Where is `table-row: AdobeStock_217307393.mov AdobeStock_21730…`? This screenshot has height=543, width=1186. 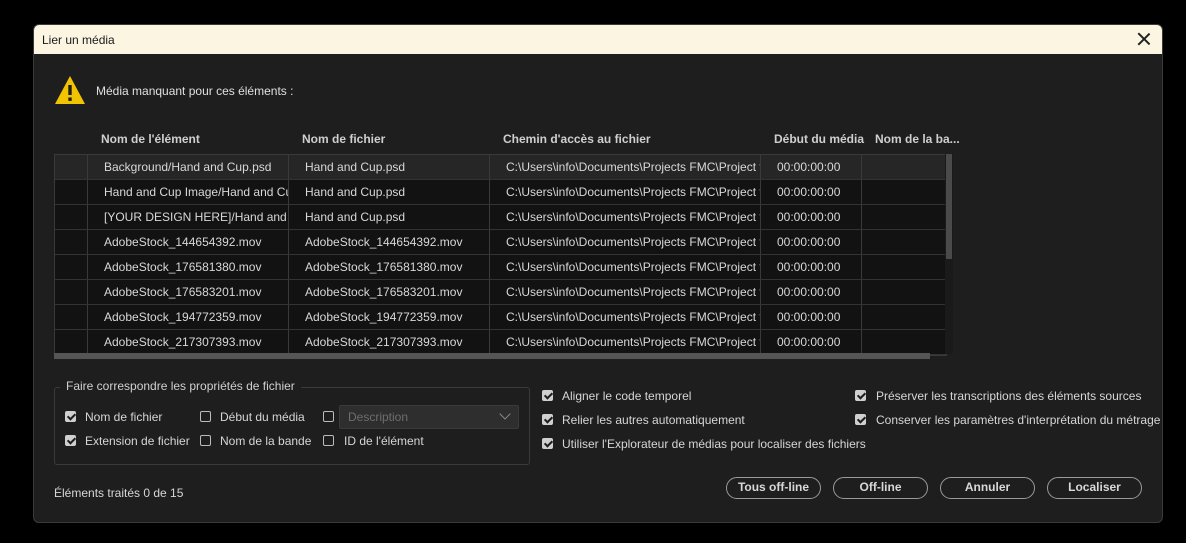
table-row: AdobeStock_217307393.mov AdobeStock_21730… is located at coordinates (500, 342).